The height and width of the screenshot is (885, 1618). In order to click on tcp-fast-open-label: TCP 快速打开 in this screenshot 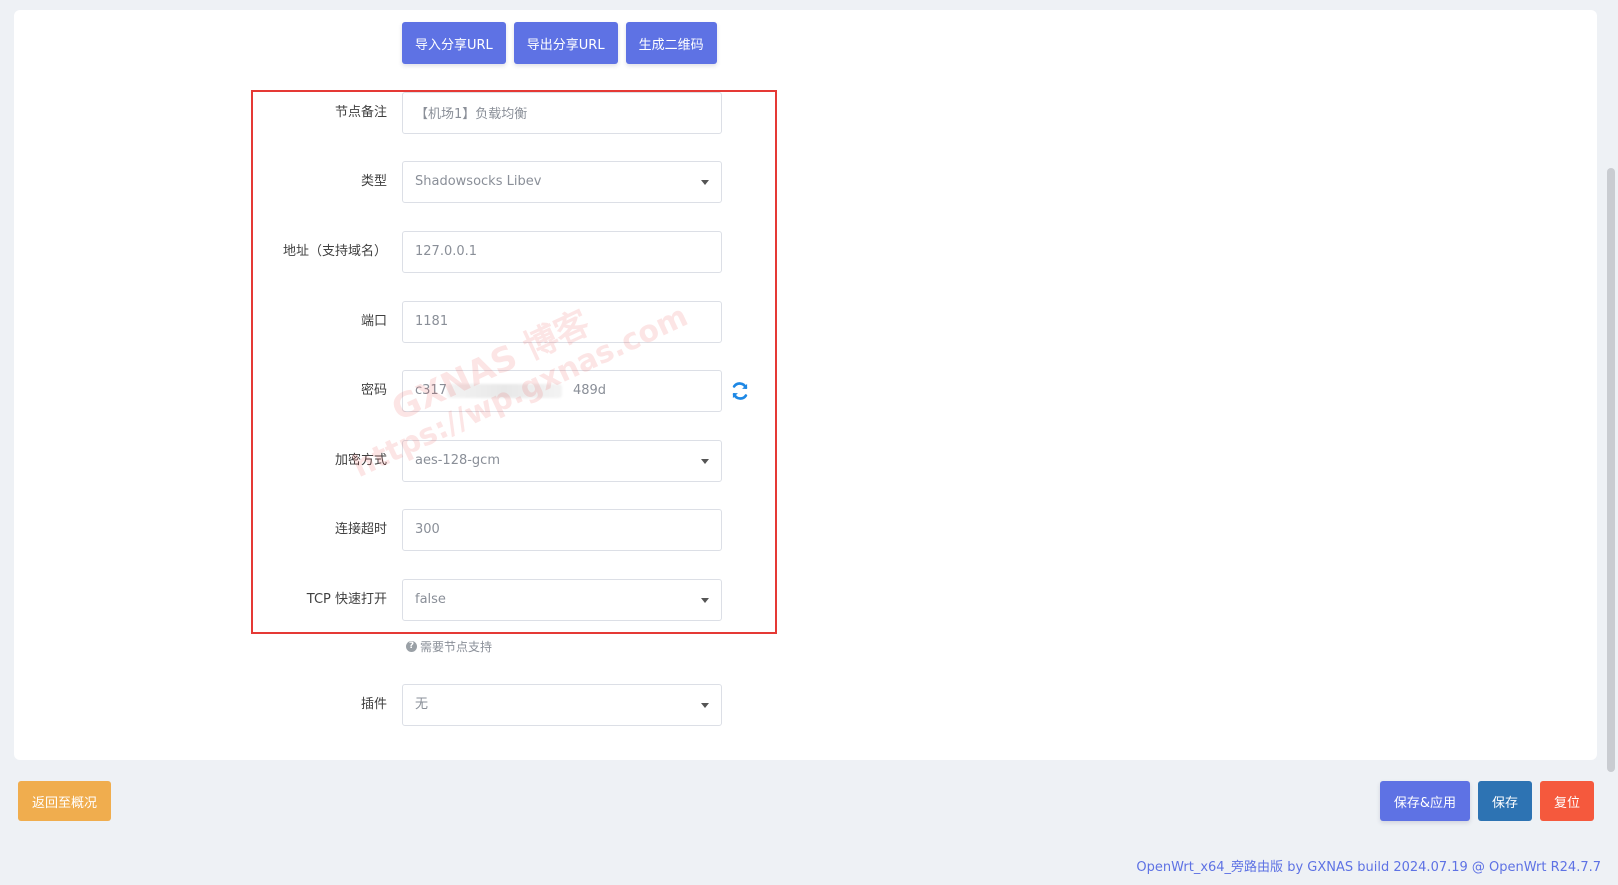, I will do `click(346, 599)`.